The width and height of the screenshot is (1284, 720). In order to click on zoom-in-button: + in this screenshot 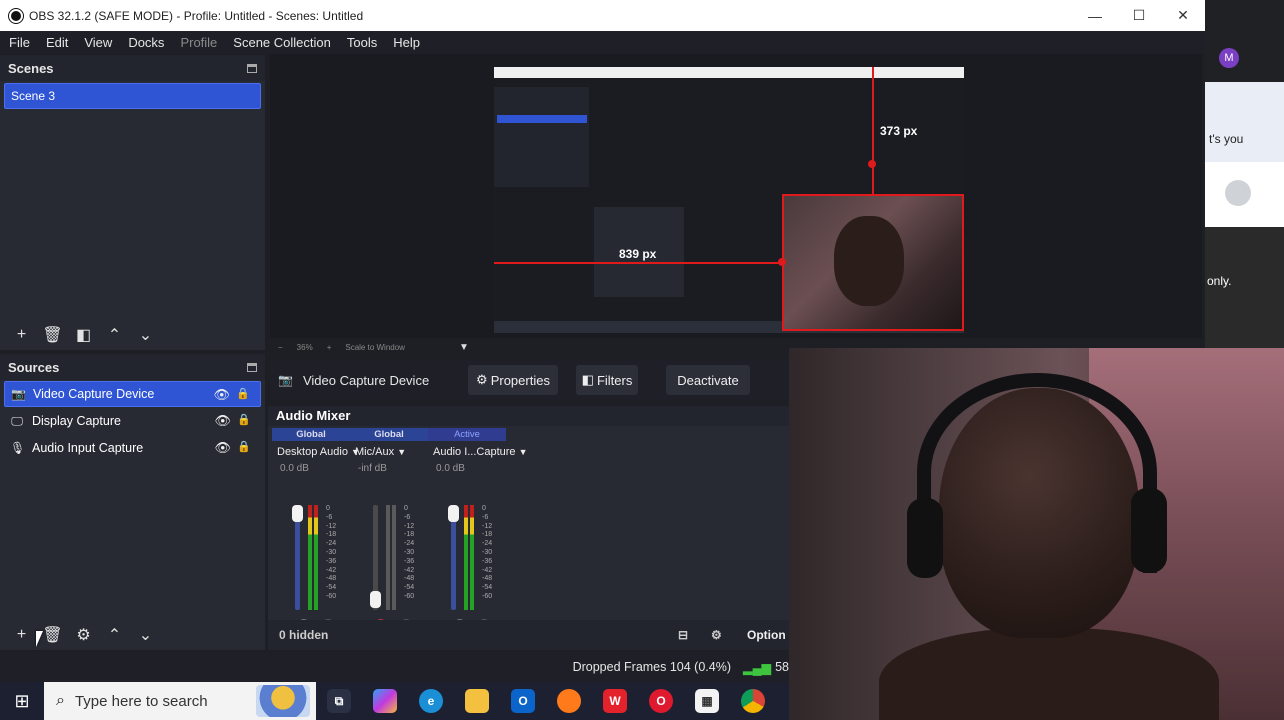, I will do `click(329, 347)`.